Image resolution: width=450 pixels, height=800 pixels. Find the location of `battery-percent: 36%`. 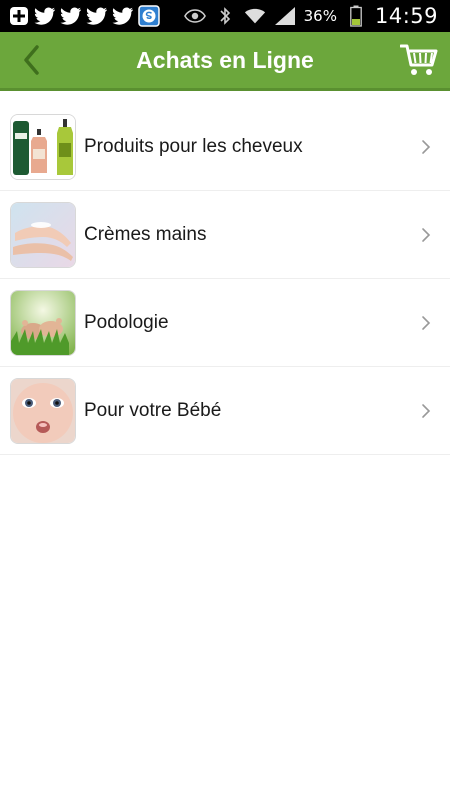

battery-percent: 36% is located at coordinates (320, 16).